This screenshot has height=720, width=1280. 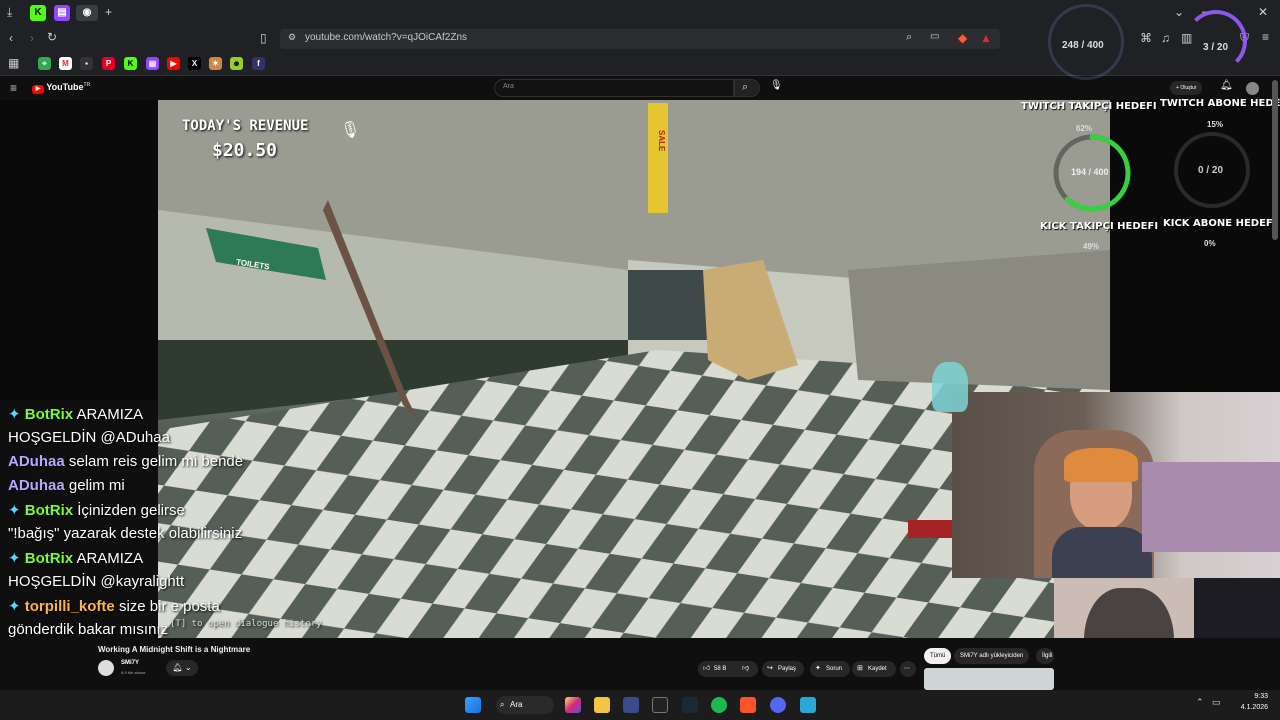 What do you see at coordinates (125, 533) in the screenshot?
I see `chat-text: "!bağış" yazarak destek olabilirsiniz` at bounding box center [125, 533].